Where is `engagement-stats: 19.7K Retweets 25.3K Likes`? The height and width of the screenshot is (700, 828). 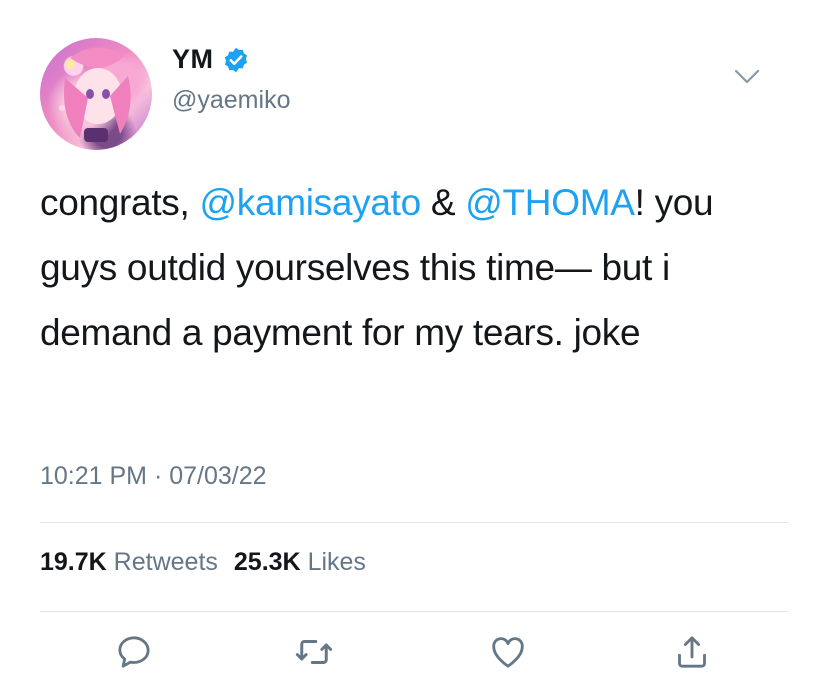 engagement-stats: 19.7K Retweets 25.3K Likes is located at coordinates (205, 562).